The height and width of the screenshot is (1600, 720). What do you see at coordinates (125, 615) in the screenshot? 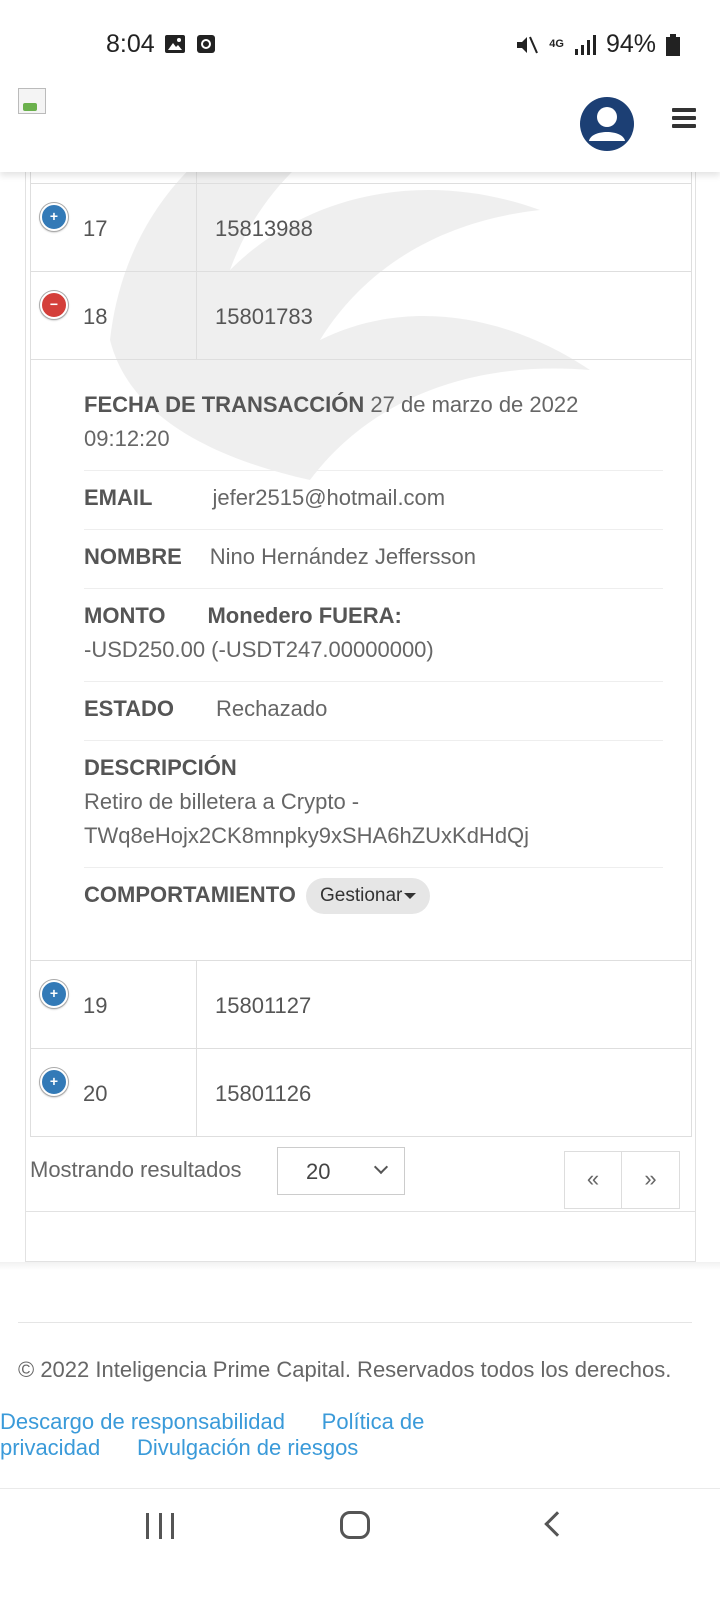
I see `monto-label: MONTO` at bounding box center [125, 615].